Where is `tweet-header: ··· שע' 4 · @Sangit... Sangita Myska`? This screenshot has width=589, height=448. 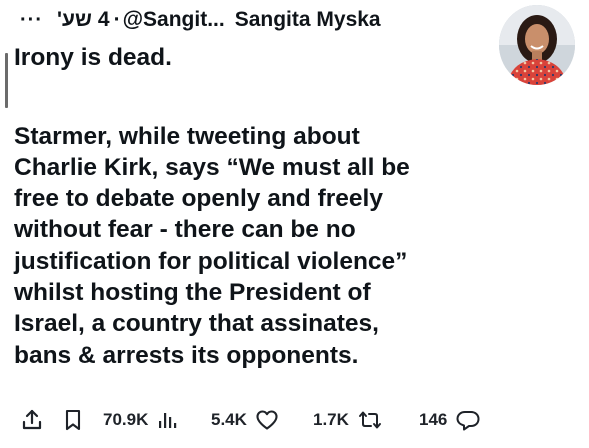 tweet-header: ··· שע' 4 · @Sangit... Sangita Myska is located at coordinates (255, 20).